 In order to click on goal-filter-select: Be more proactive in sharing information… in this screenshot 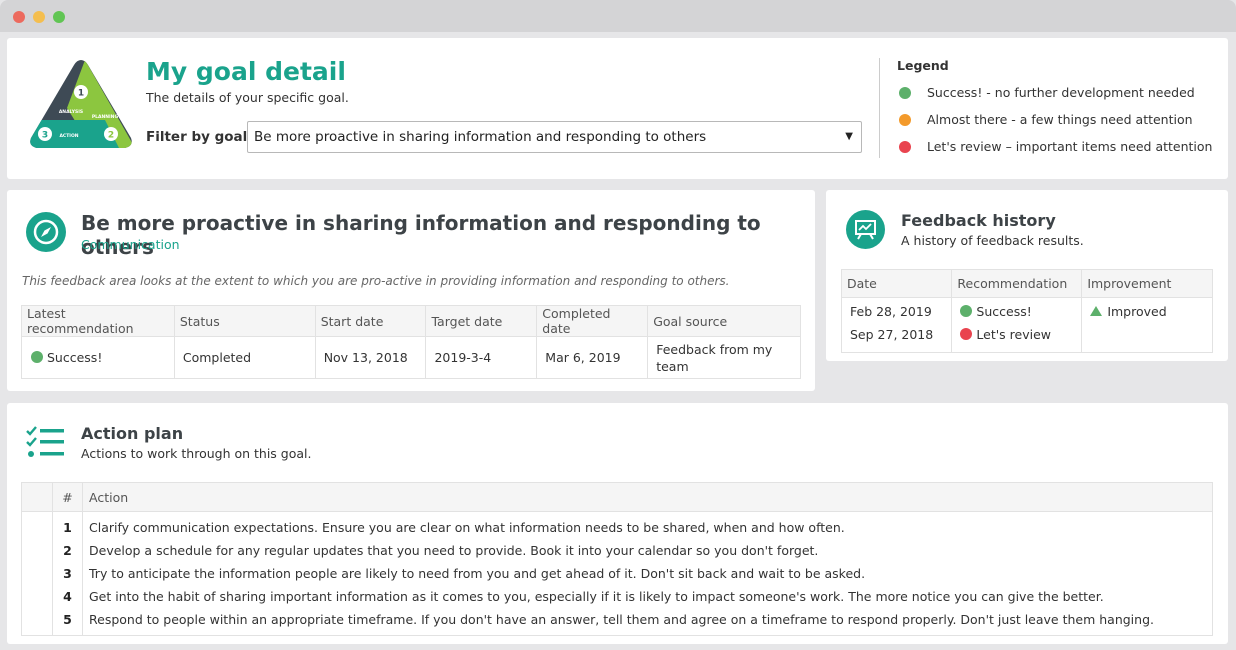, I will do `click(554, 137)`.